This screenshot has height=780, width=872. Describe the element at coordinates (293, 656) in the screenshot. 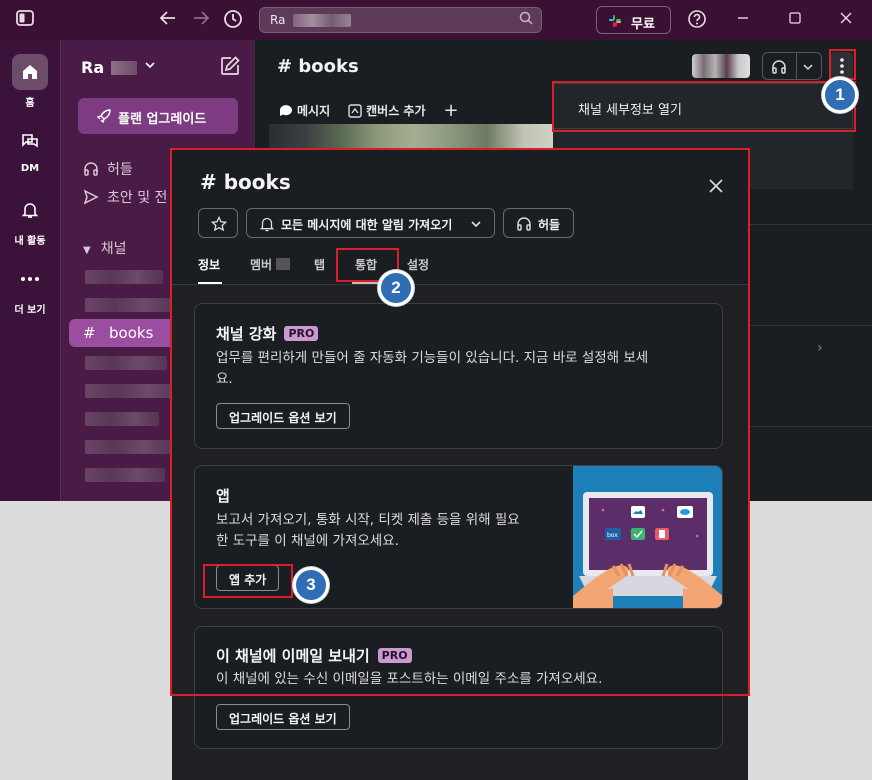

I see `card-title-text: 이 채널에 이메일 보내기` at that location.